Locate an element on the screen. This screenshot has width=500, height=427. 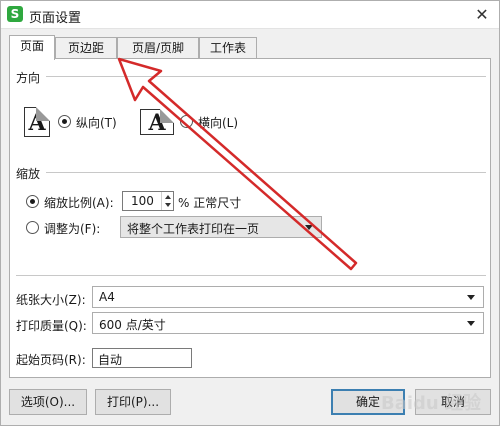
start-page-value: 自动 is located at coordinates (110, 360).